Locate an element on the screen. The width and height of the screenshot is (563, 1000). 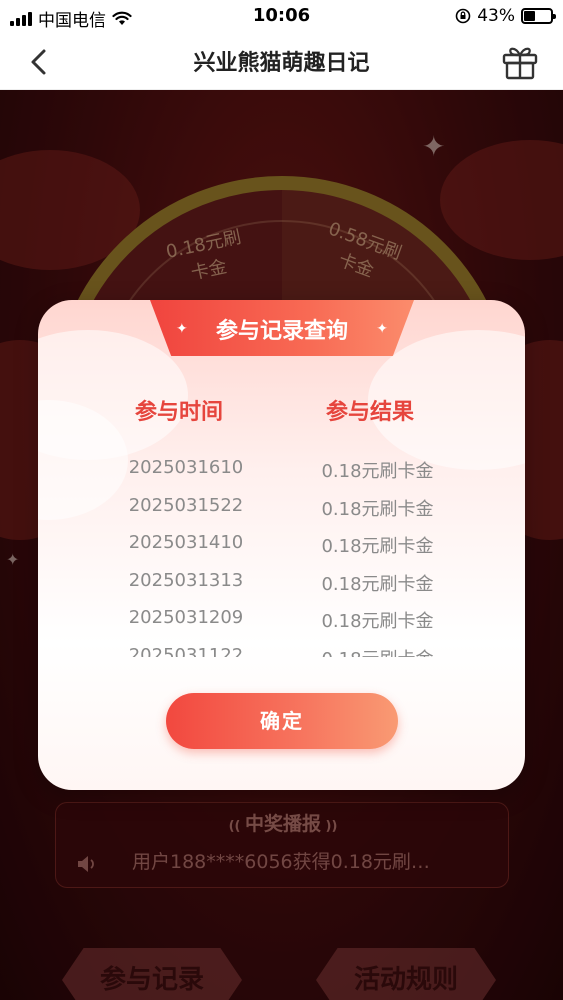
battery-percent: 43% is located at coordinates (496, 16).